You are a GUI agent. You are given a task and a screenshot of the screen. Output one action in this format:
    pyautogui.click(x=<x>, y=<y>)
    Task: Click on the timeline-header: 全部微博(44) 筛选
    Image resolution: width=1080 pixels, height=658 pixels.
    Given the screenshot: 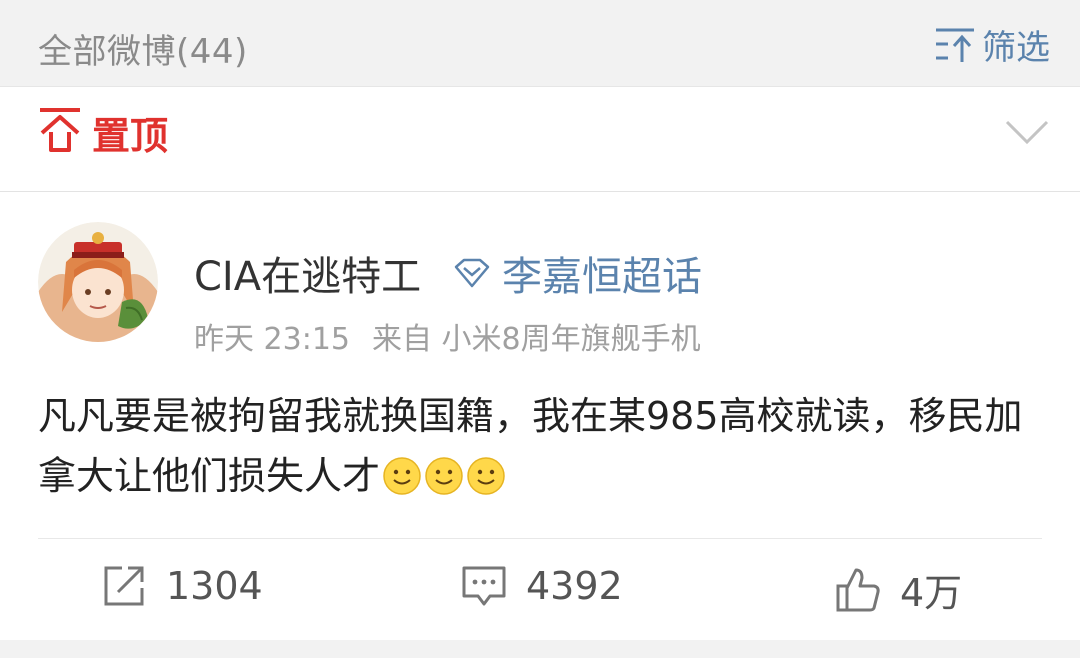 What is the action you would take?
    pyautogui.click(x=540, y=42)
    